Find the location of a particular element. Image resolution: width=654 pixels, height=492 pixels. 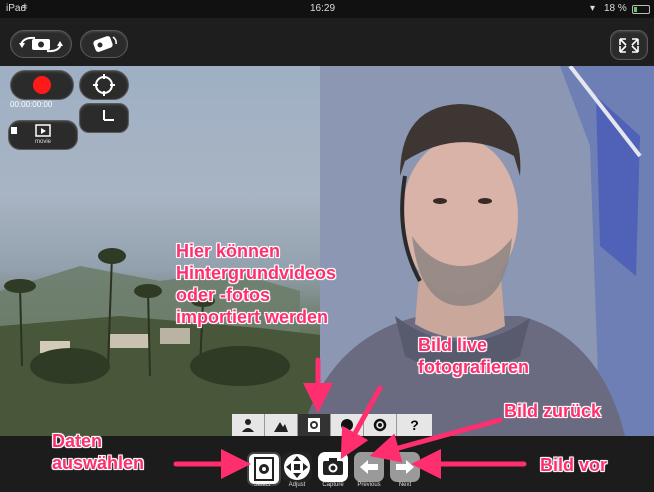

import-callout-line-4: importiert werden is located at coordinates (252, 317).